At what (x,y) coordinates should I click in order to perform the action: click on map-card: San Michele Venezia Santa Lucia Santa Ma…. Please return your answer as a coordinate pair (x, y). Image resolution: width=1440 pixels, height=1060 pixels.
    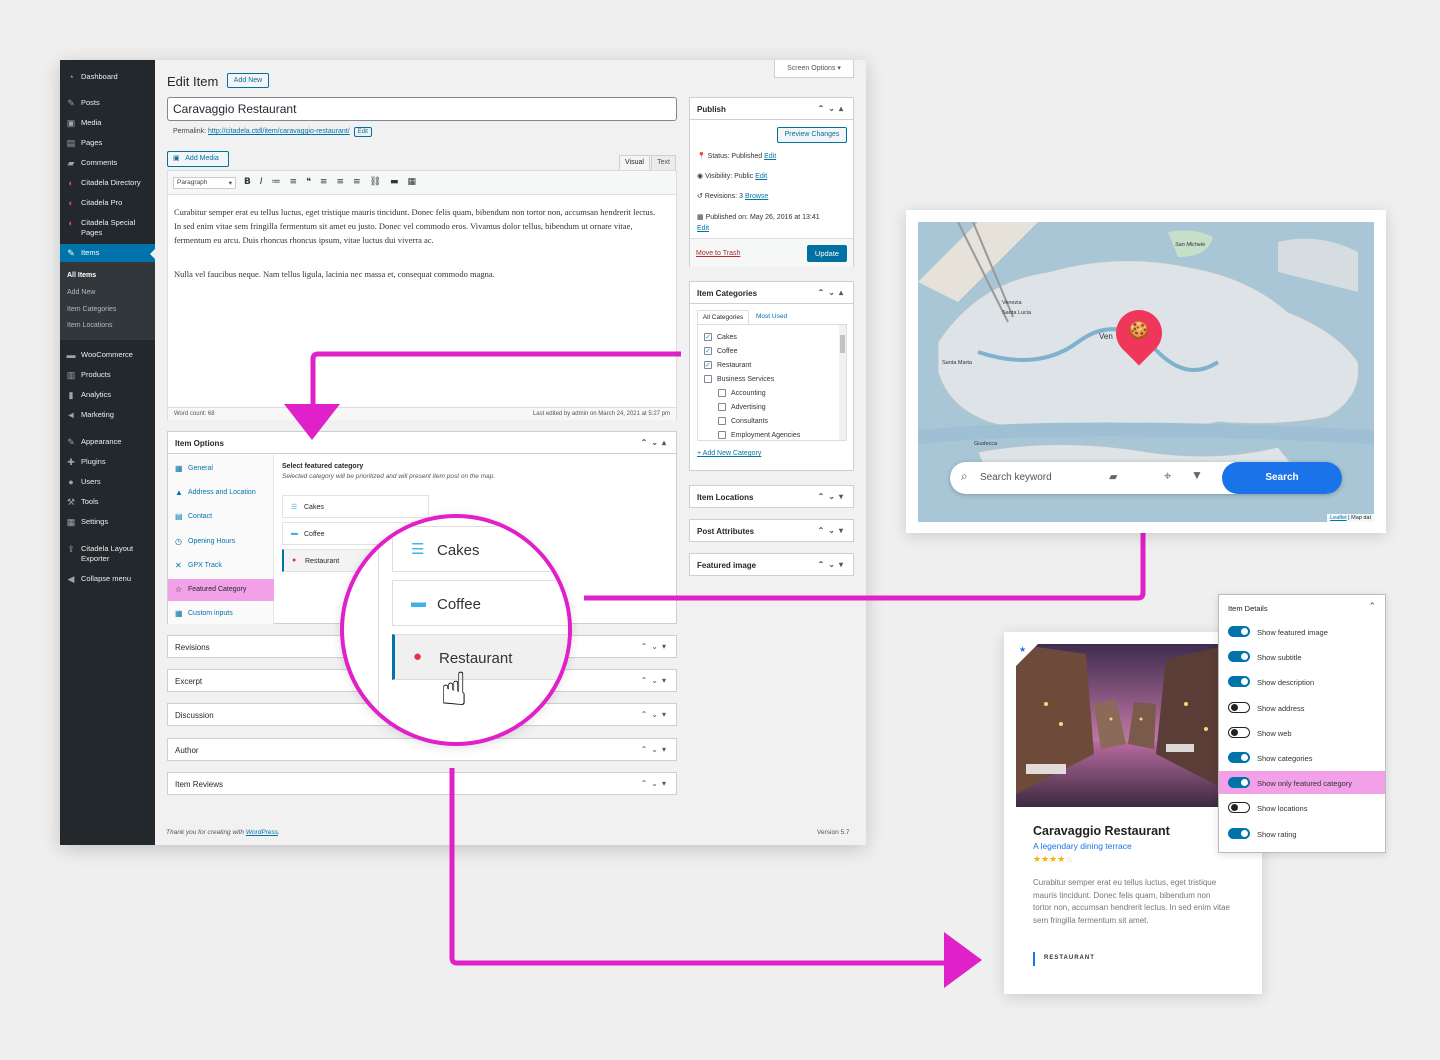
    Looking at the image, I should click on (1146, 371).